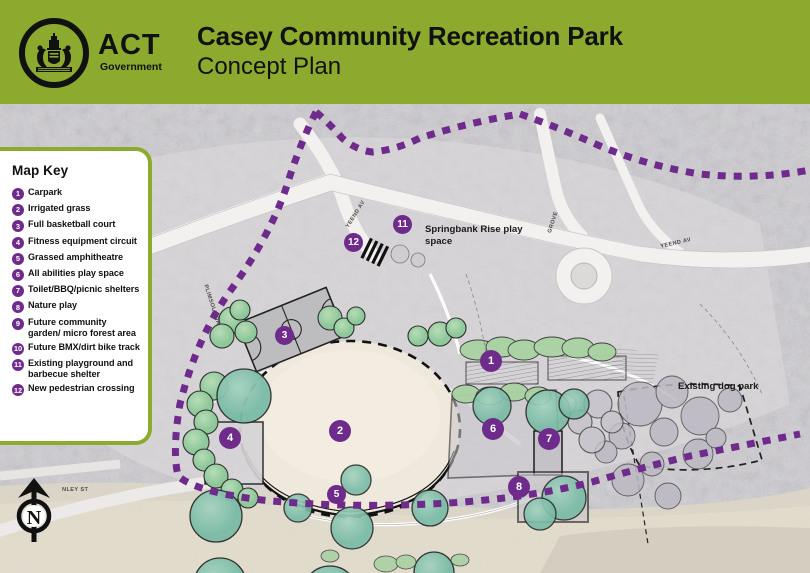 This screenshot has height=573, width=810. Describe the element at coordinates (18, 348) in the screenshot. I see `key-marker-10: 10` at that location.